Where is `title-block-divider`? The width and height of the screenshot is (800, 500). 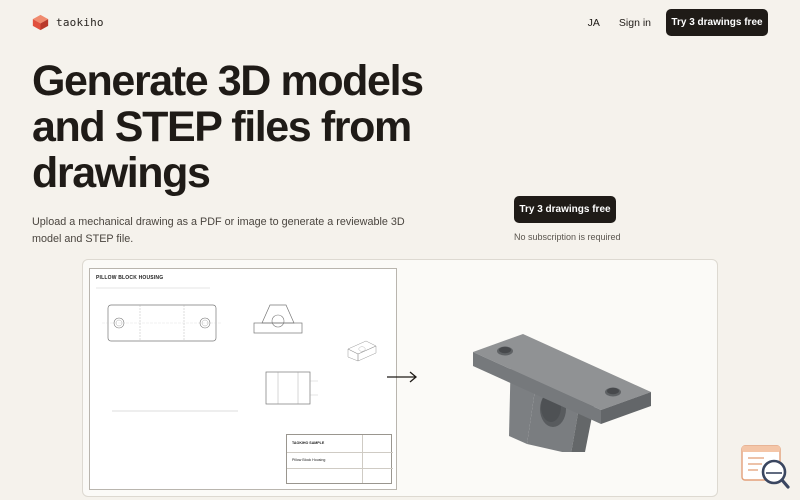 title-block-divider is located at coordinates (362, 459).